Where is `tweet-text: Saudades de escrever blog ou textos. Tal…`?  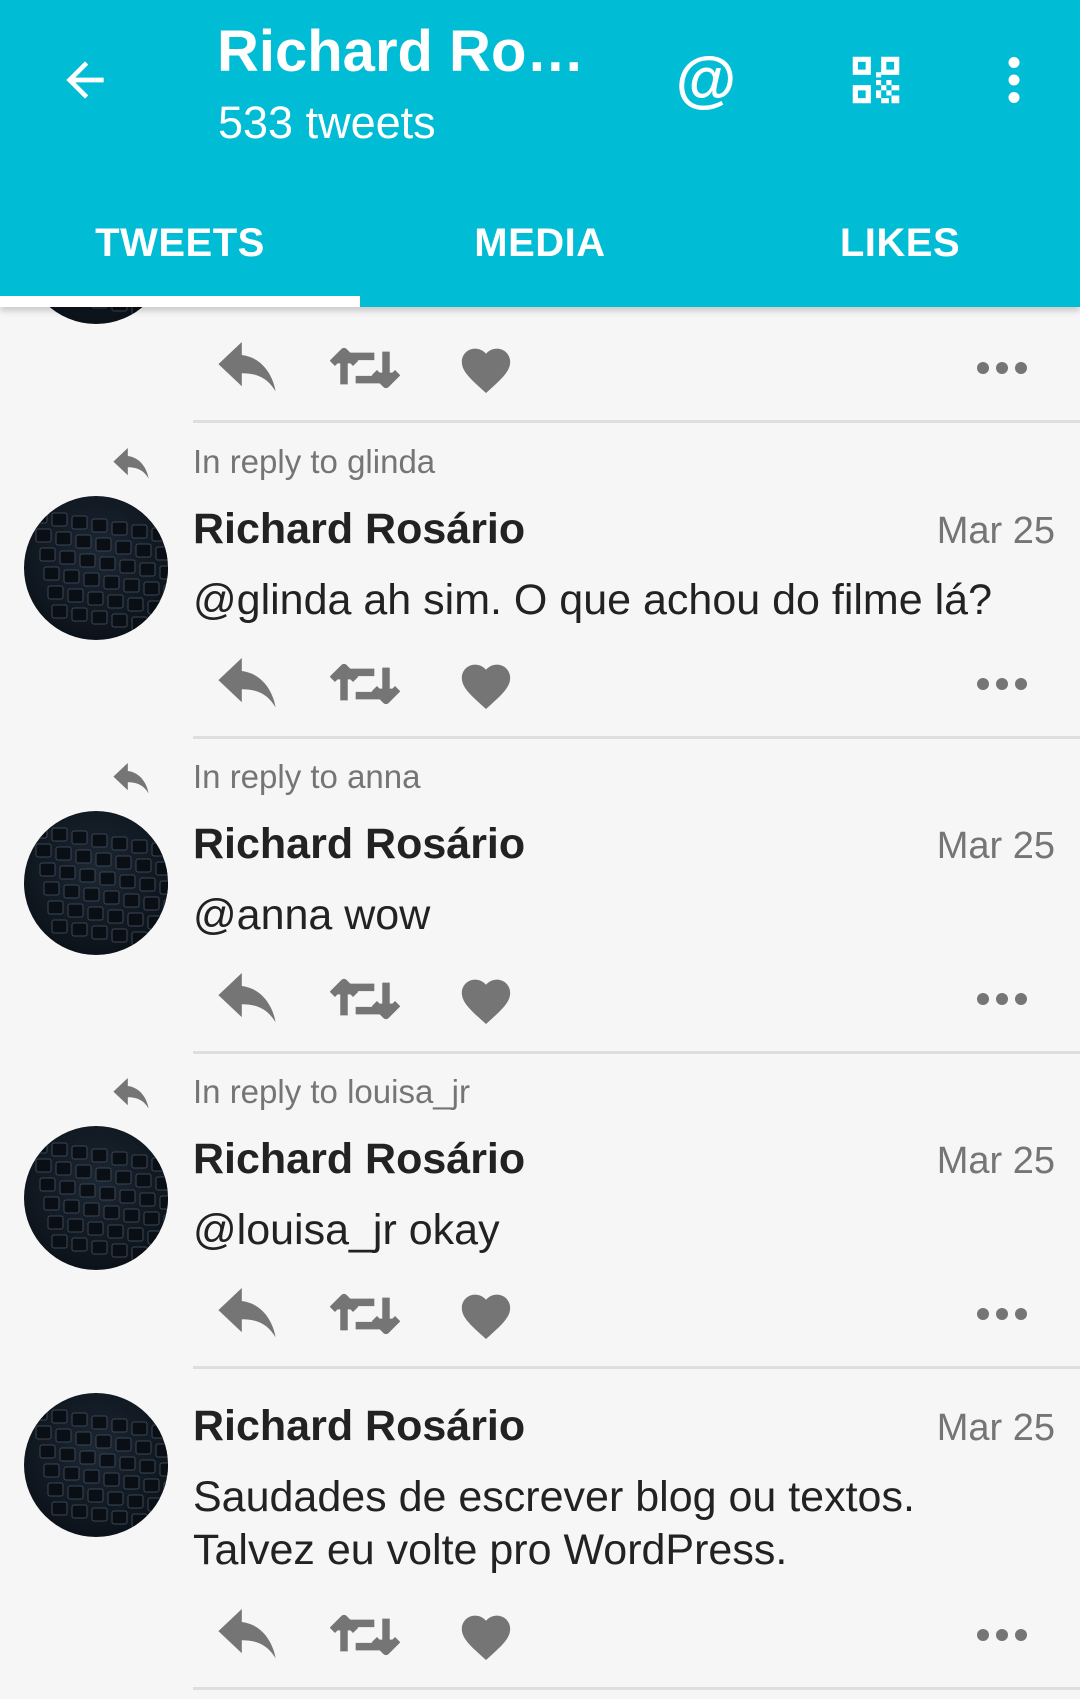
tweet-text: Saudades de escrever blog ou textos. Tal… is located at coordinates (554, 1523).